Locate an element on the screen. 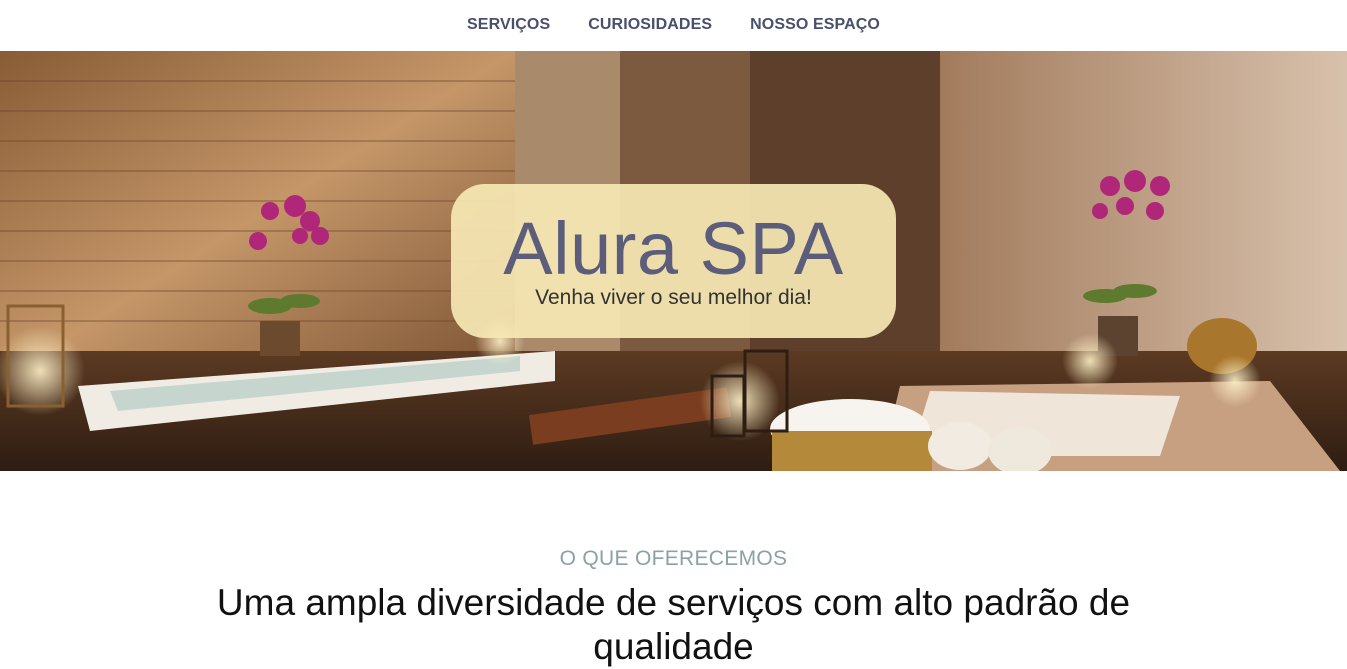 The height and width of the screenshot is (669, 1347). services-kicker: O QUE OFERECEMOS is located at coordinates (673, 558).